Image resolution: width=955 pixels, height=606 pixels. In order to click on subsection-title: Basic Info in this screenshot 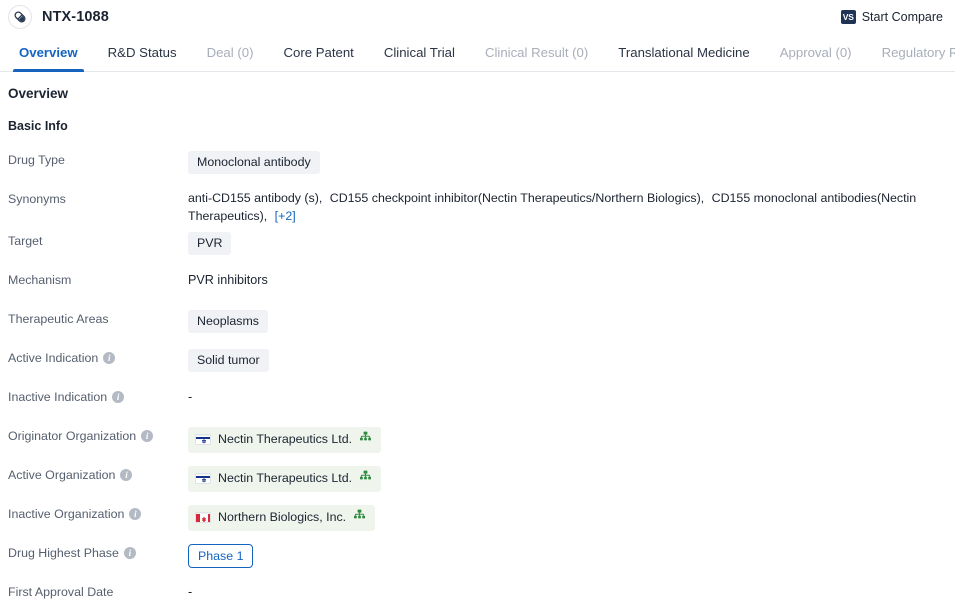, I will do `click(38, 126)`.